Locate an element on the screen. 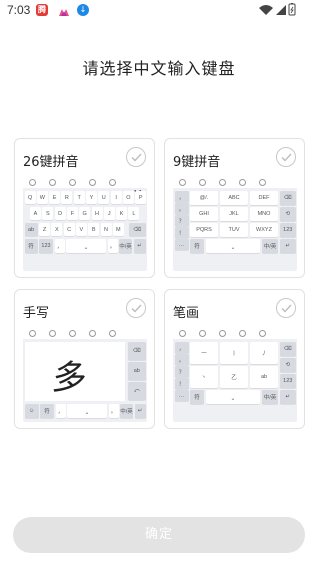 The height and width of the screenshot is (565, 320). keyboard-key: J is located at coordinates (109, 213).